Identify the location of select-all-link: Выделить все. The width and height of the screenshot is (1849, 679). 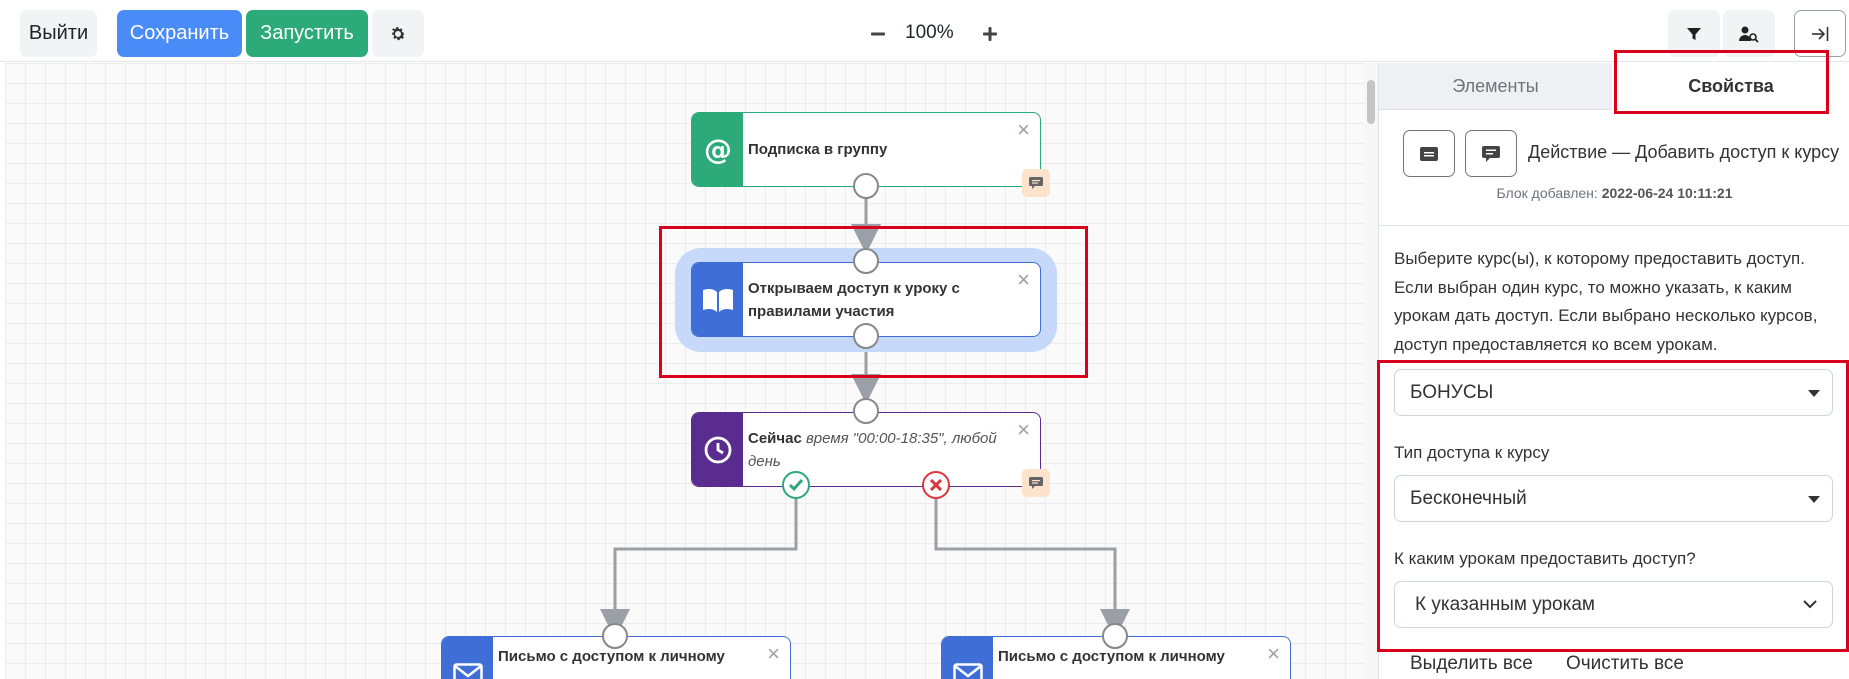
(1471, 664).